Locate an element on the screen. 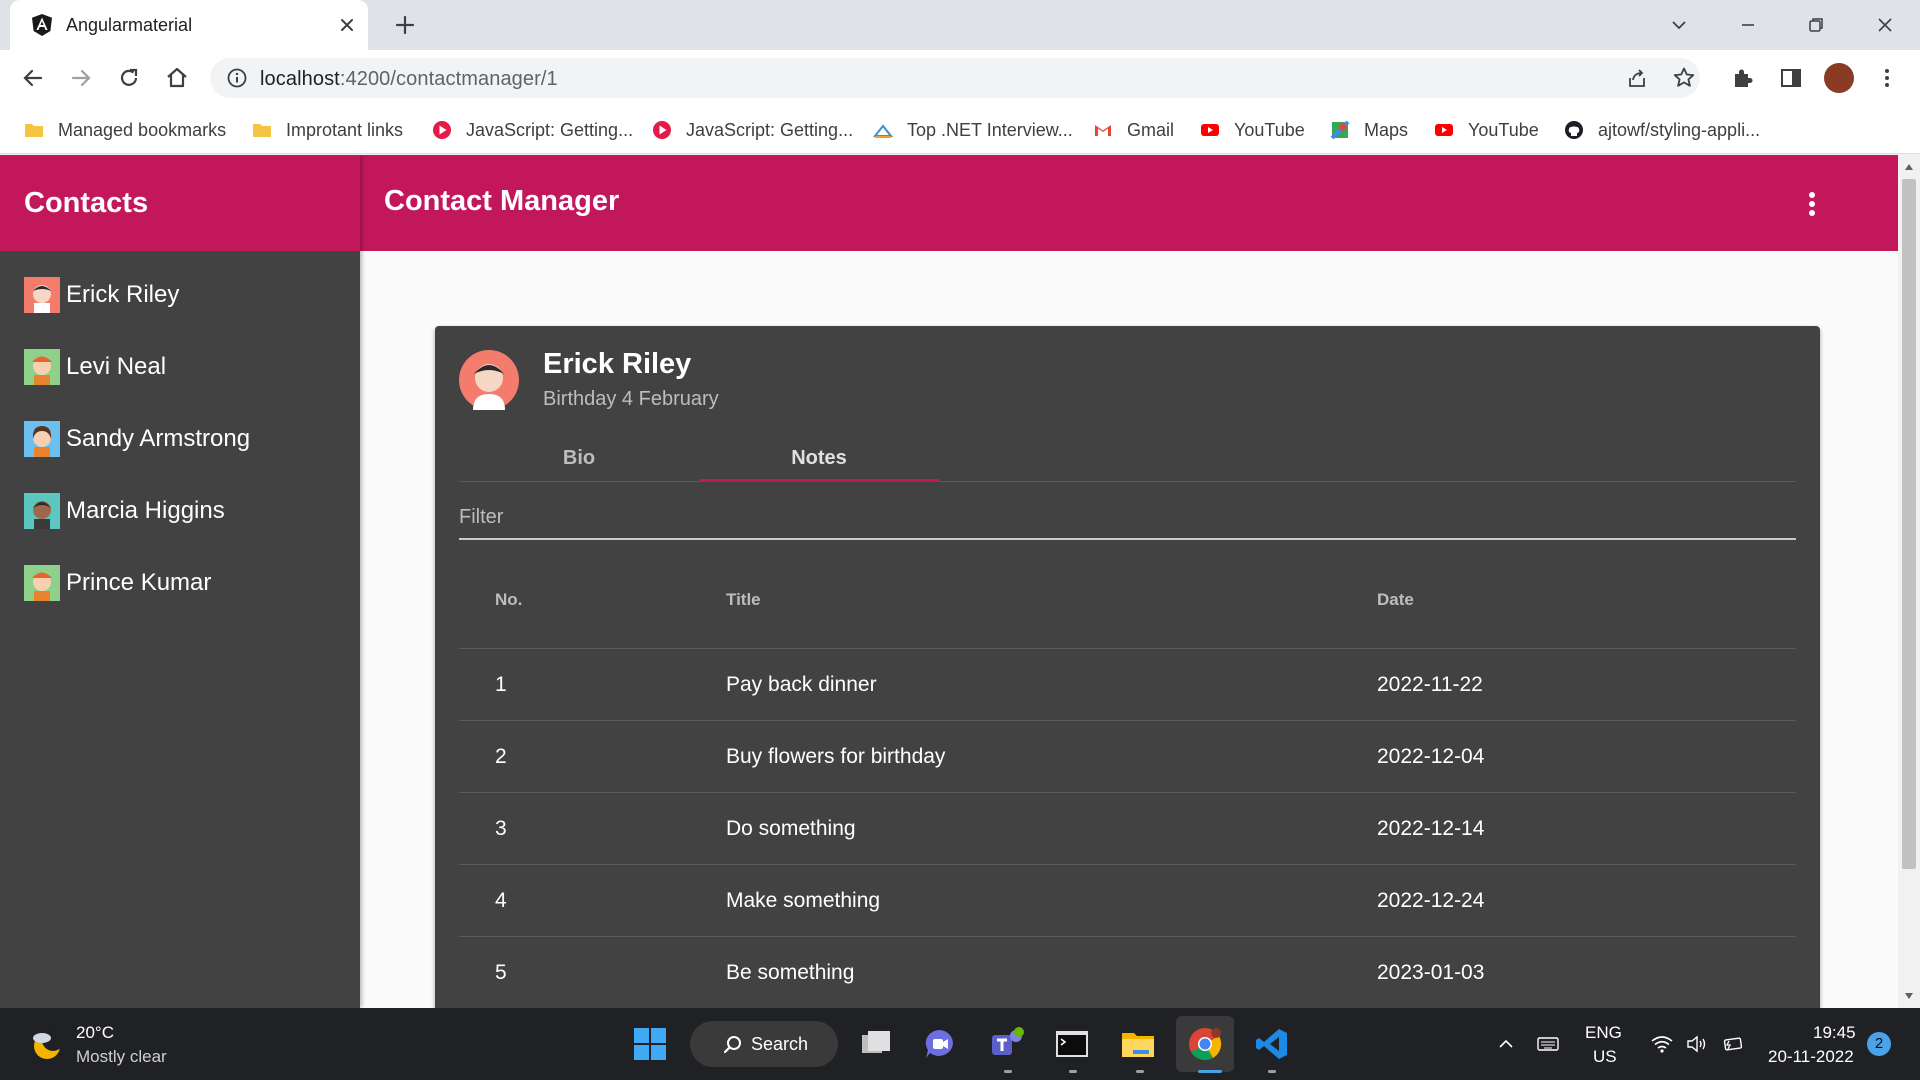 This screenshot has height=1080, width=1920. contact-item-levi-neal: Levi Neal is located at coordinates (95, 367).